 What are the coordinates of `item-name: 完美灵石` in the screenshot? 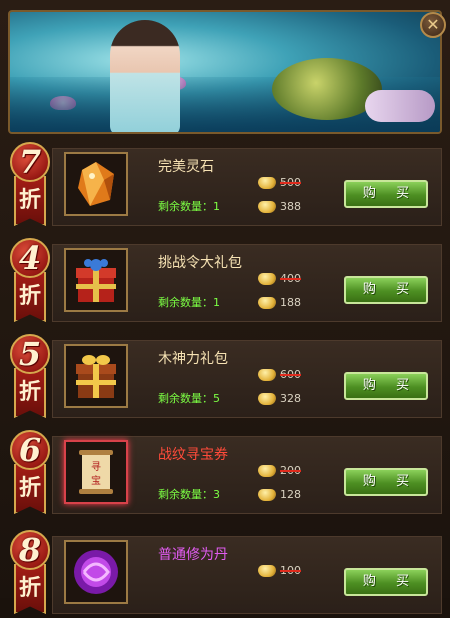 It's located at (186, 167).